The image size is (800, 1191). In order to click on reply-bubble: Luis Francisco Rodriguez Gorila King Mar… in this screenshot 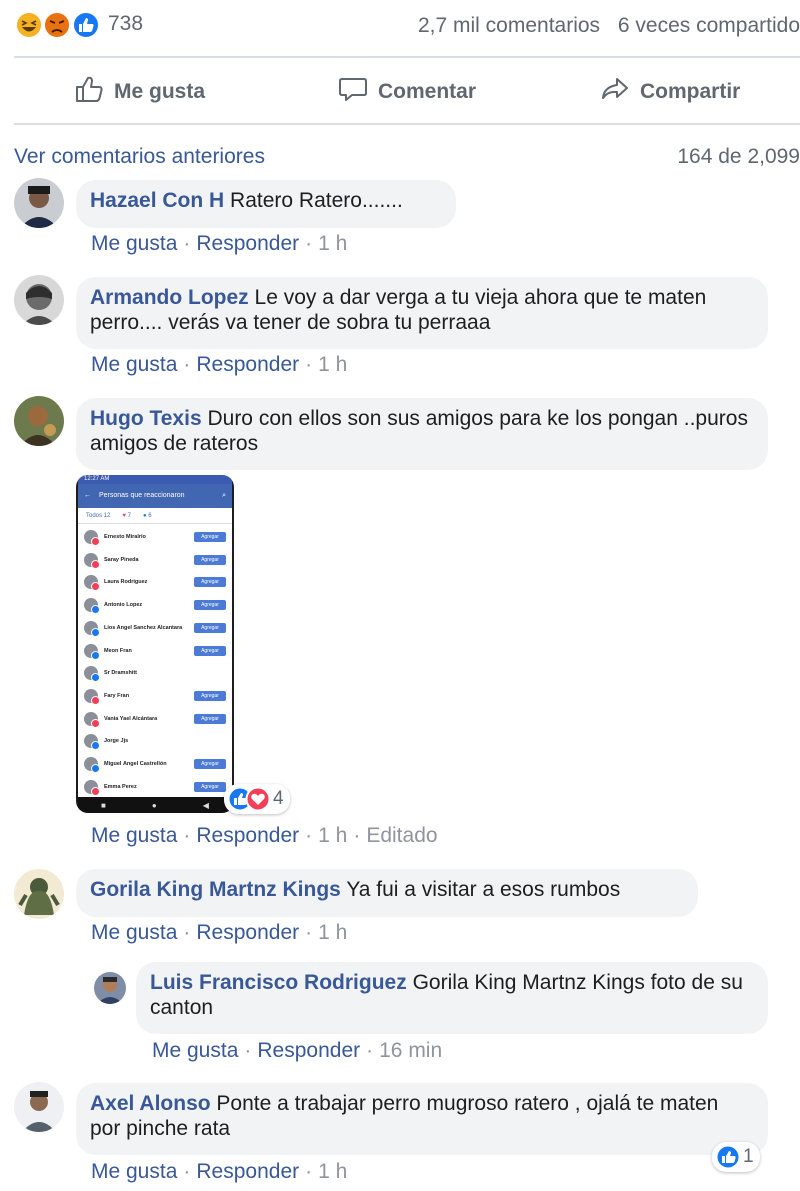, I will do `click(452, 998)`.